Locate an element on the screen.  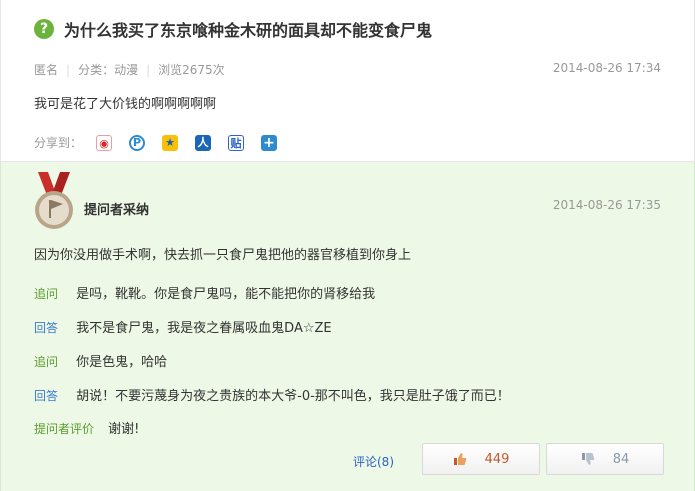
thumbs-up-icon is located at coordinates (459, 459).